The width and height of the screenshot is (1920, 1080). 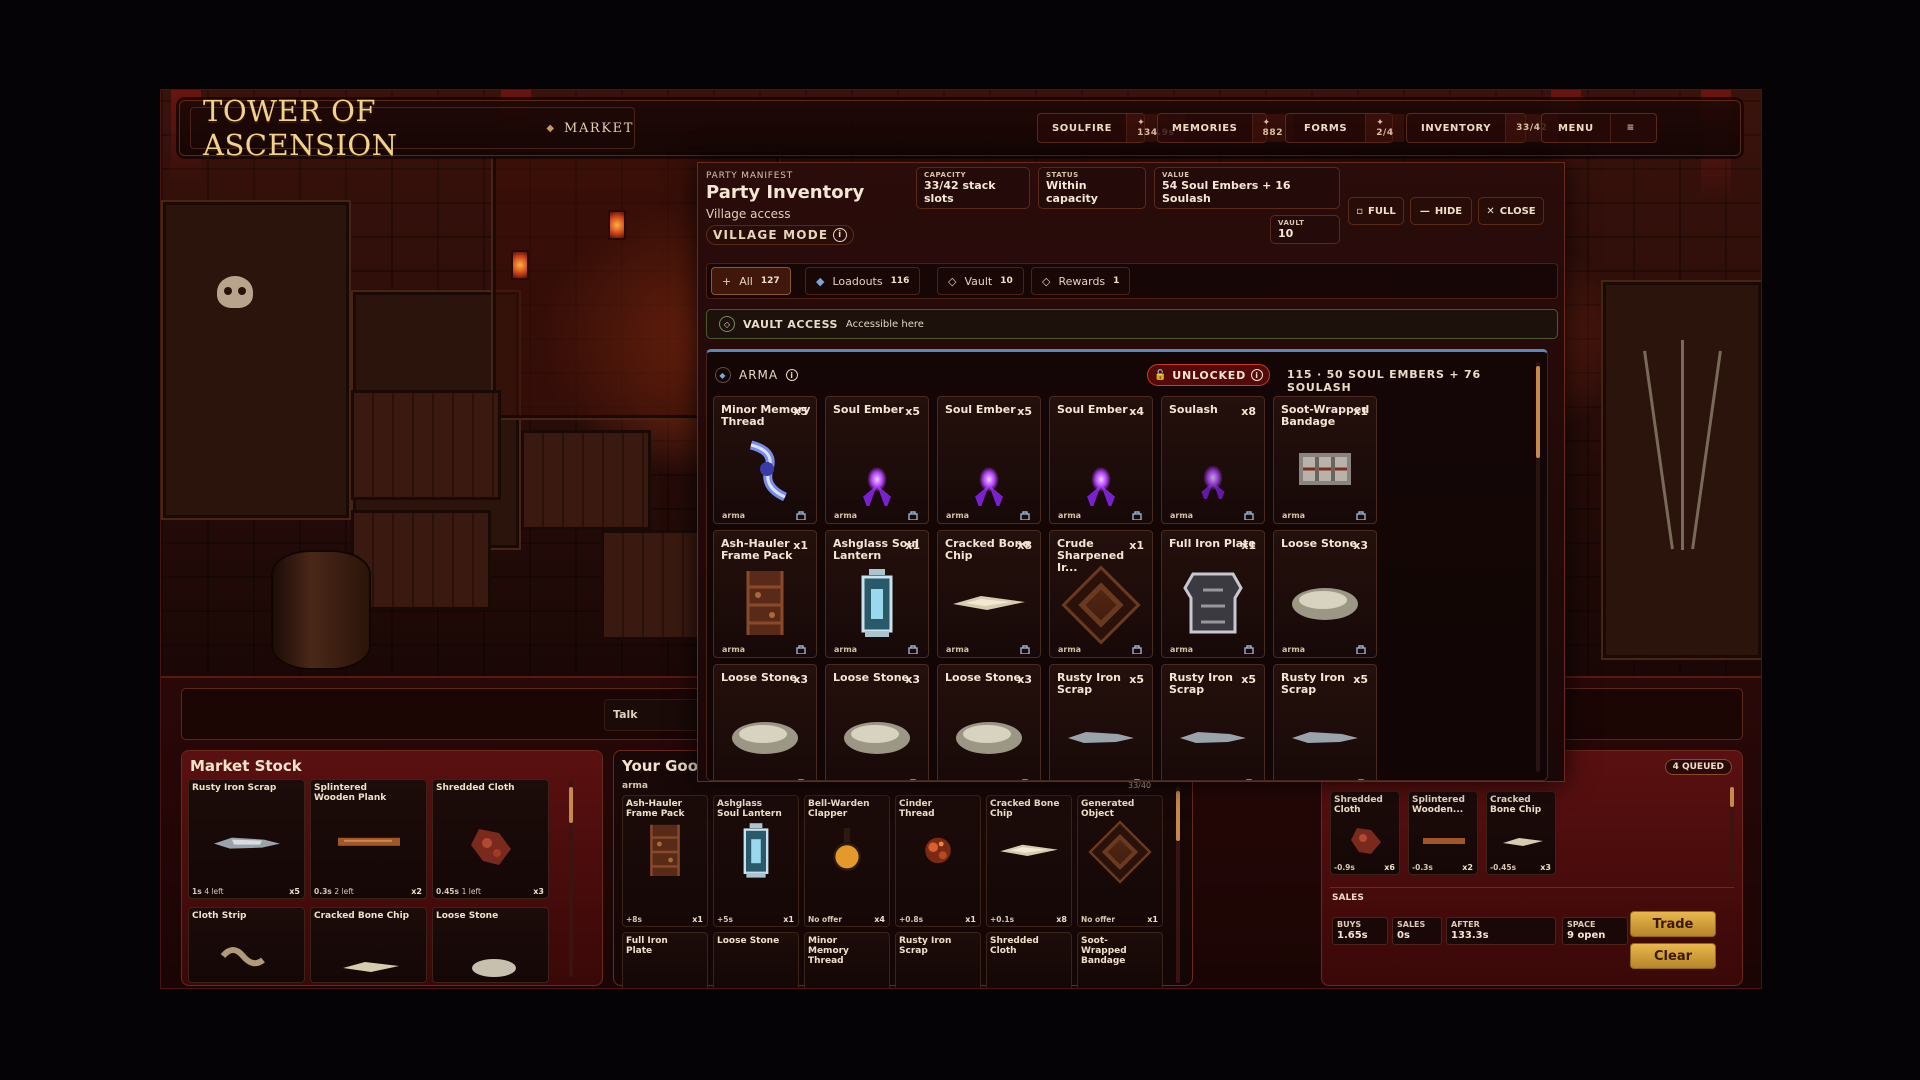 I want to click on goods-item-card: Full Iron Plate, so click(x=665, y=960).